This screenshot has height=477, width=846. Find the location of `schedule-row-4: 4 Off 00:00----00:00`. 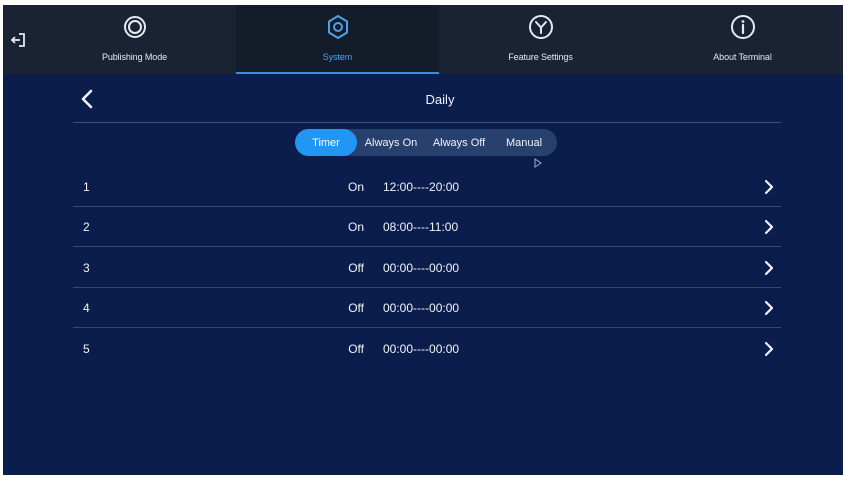

schedule-row-4: 4 Off 00:00----00:00 is located at coordinates (427, 308).